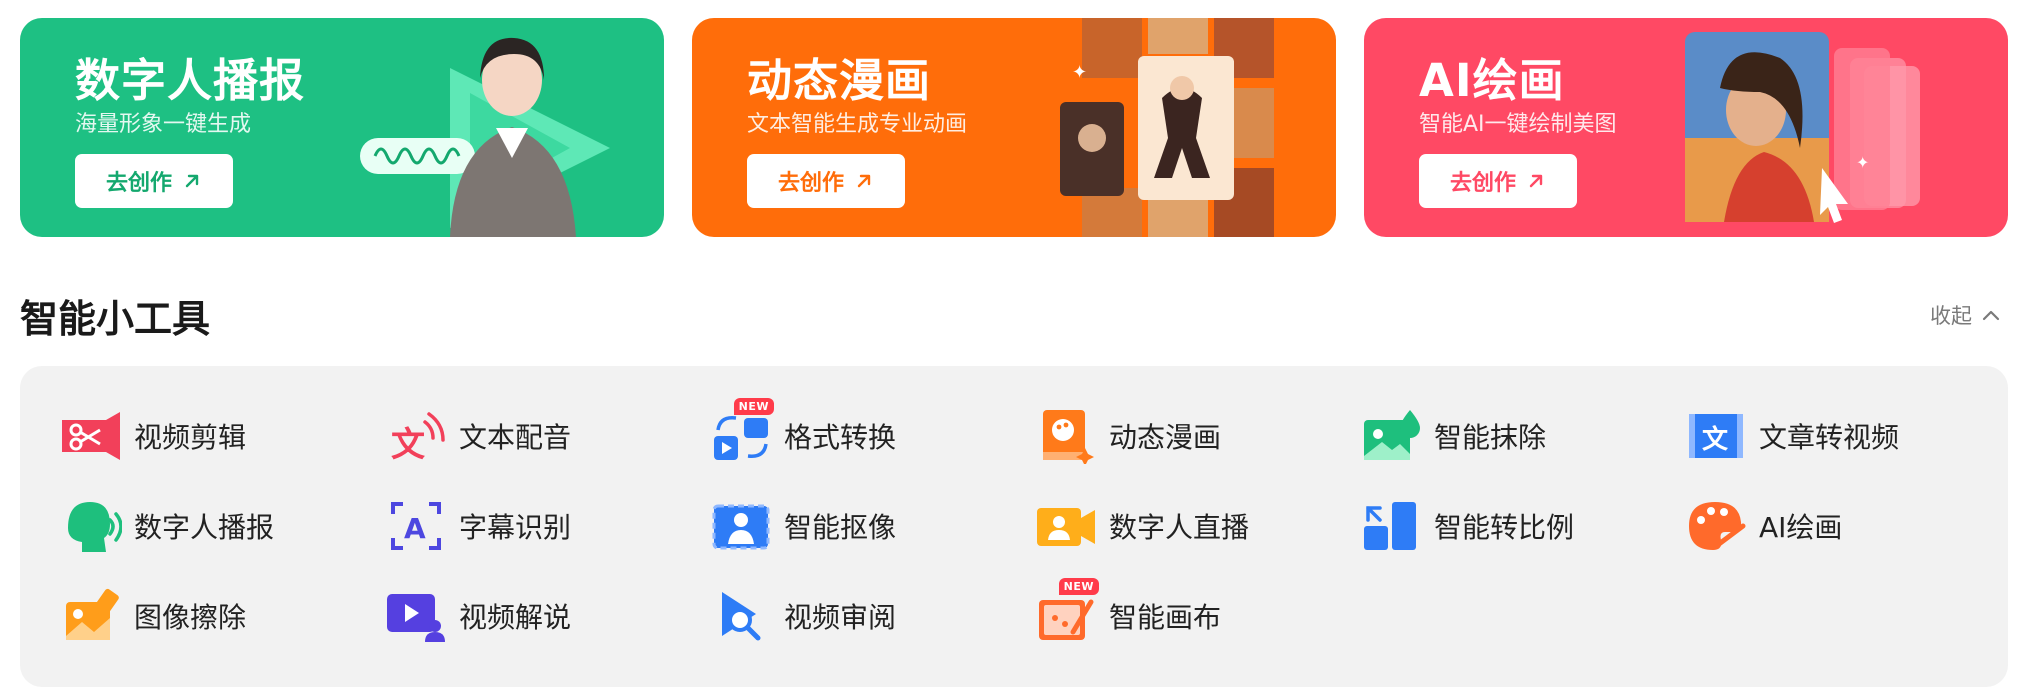 The width and height of the screenshot is (2028, 700). I want to click on tool-label: 数字人播报, so click(204, 527).